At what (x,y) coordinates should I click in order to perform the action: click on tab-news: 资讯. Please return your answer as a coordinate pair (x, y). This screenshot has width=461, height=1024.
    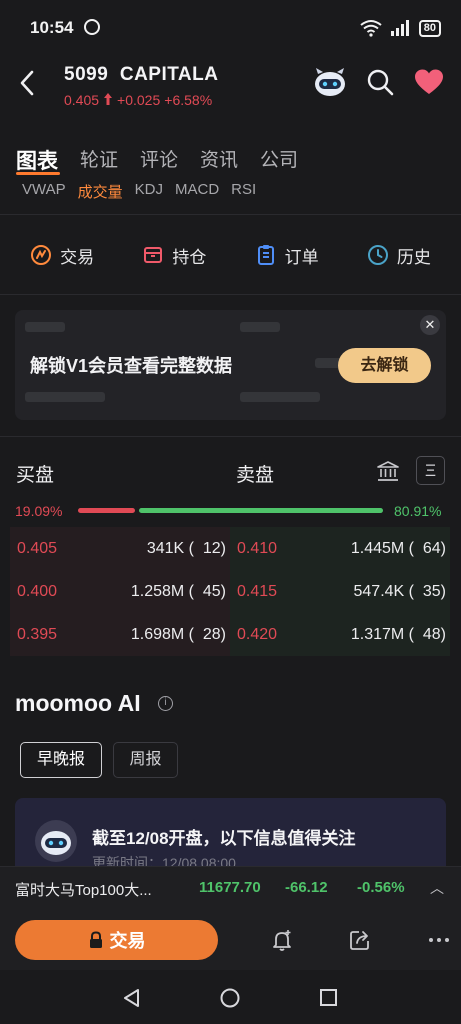
    Looking at the image, I should click on (219, 160).